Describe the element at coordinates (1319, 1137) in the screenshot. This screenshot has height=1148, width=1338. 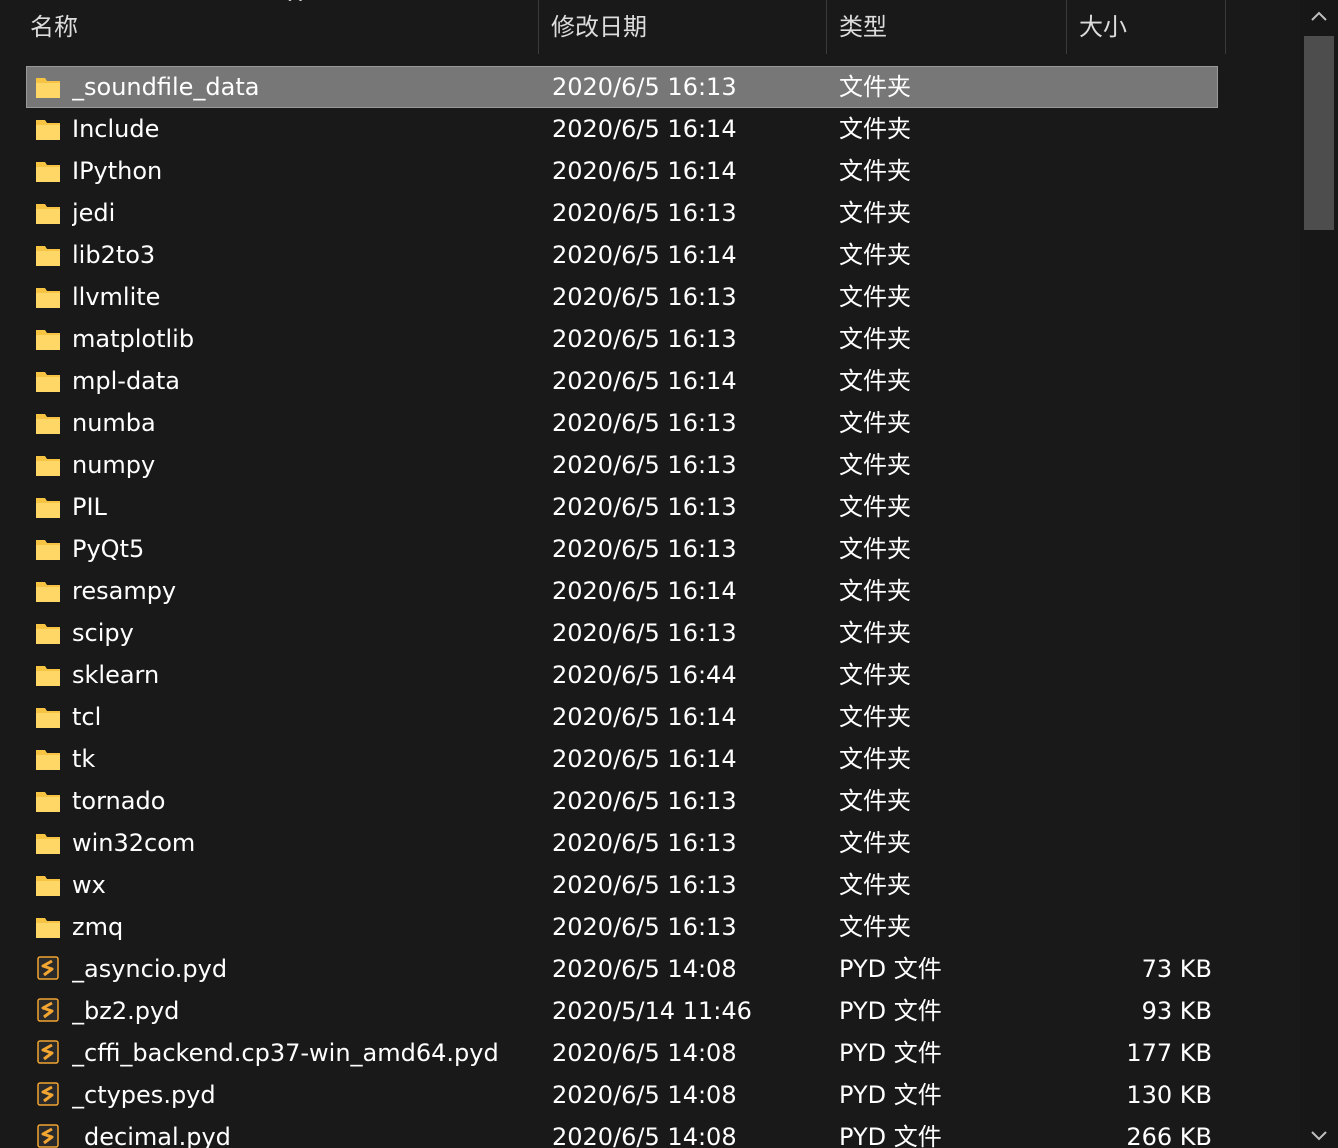
I see `scroll-down-arrow-icon` at that location.